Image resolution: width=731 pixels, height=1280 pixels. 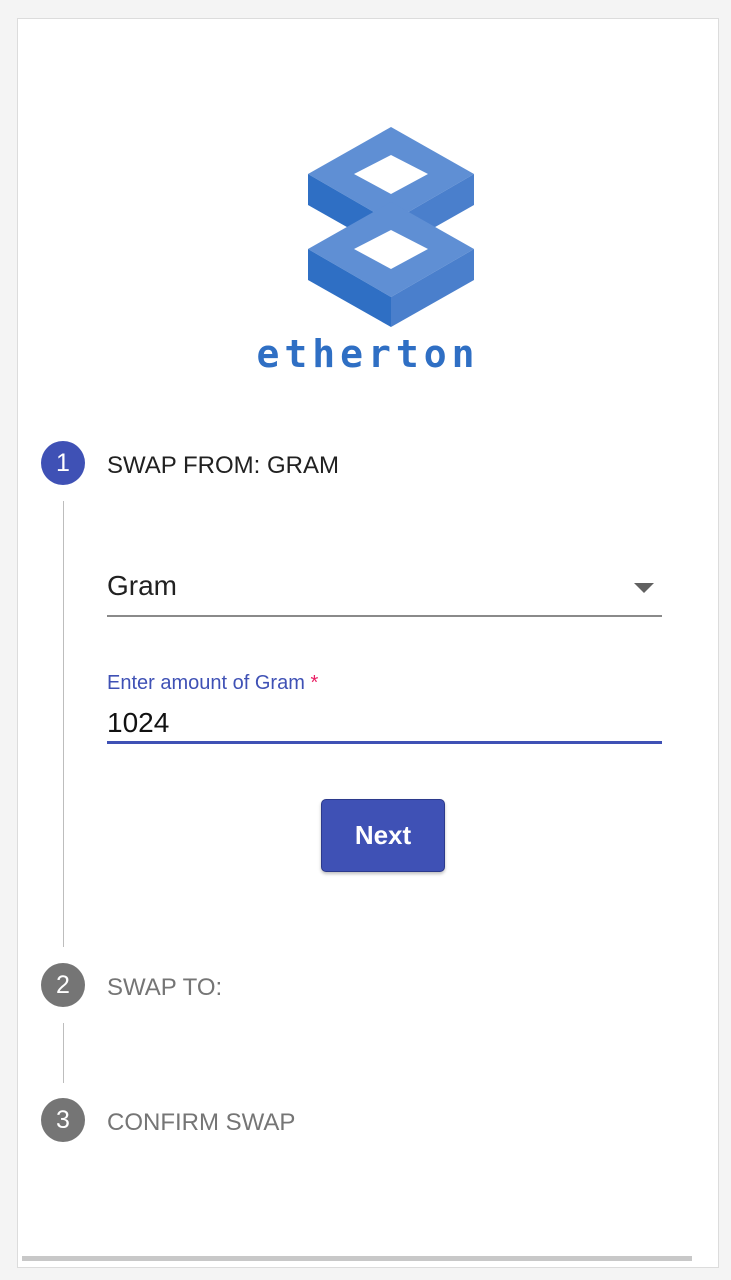 What do you see at coordinates (201, 1123) in the screenshot?
I see `step-3-label: CONFIRM SWAP` at bounding box center [201, 1123].